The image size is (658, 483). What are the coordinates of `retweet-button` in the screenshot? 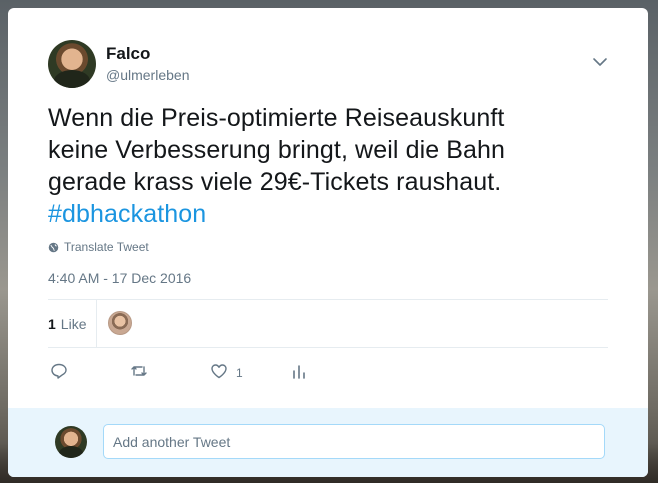 It's located at (139, 371).